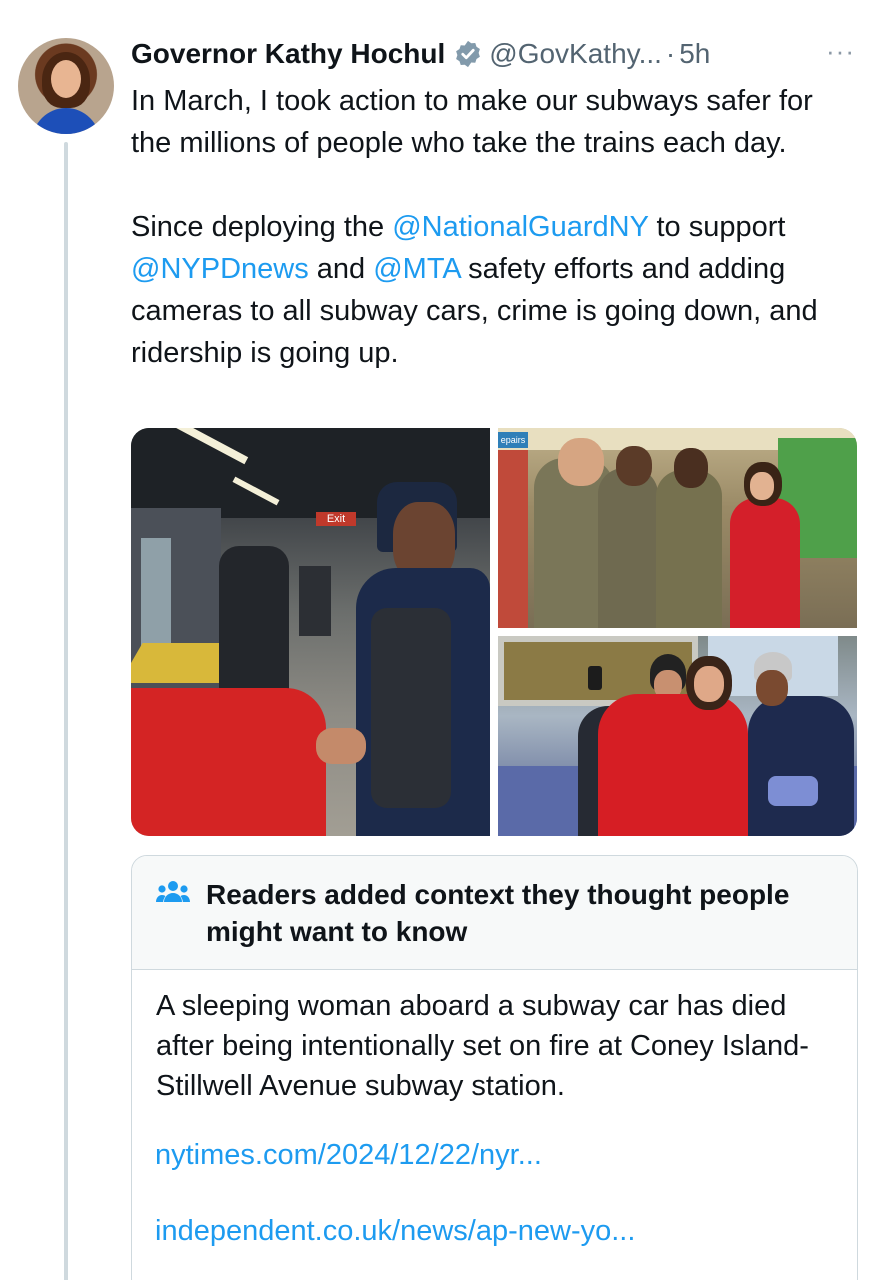 This screenshot has width=875, height=1280. Describe the element at coordinates (220, 269) in the screenshot. I see `mention-nypd: @NYPDnews` at that location.